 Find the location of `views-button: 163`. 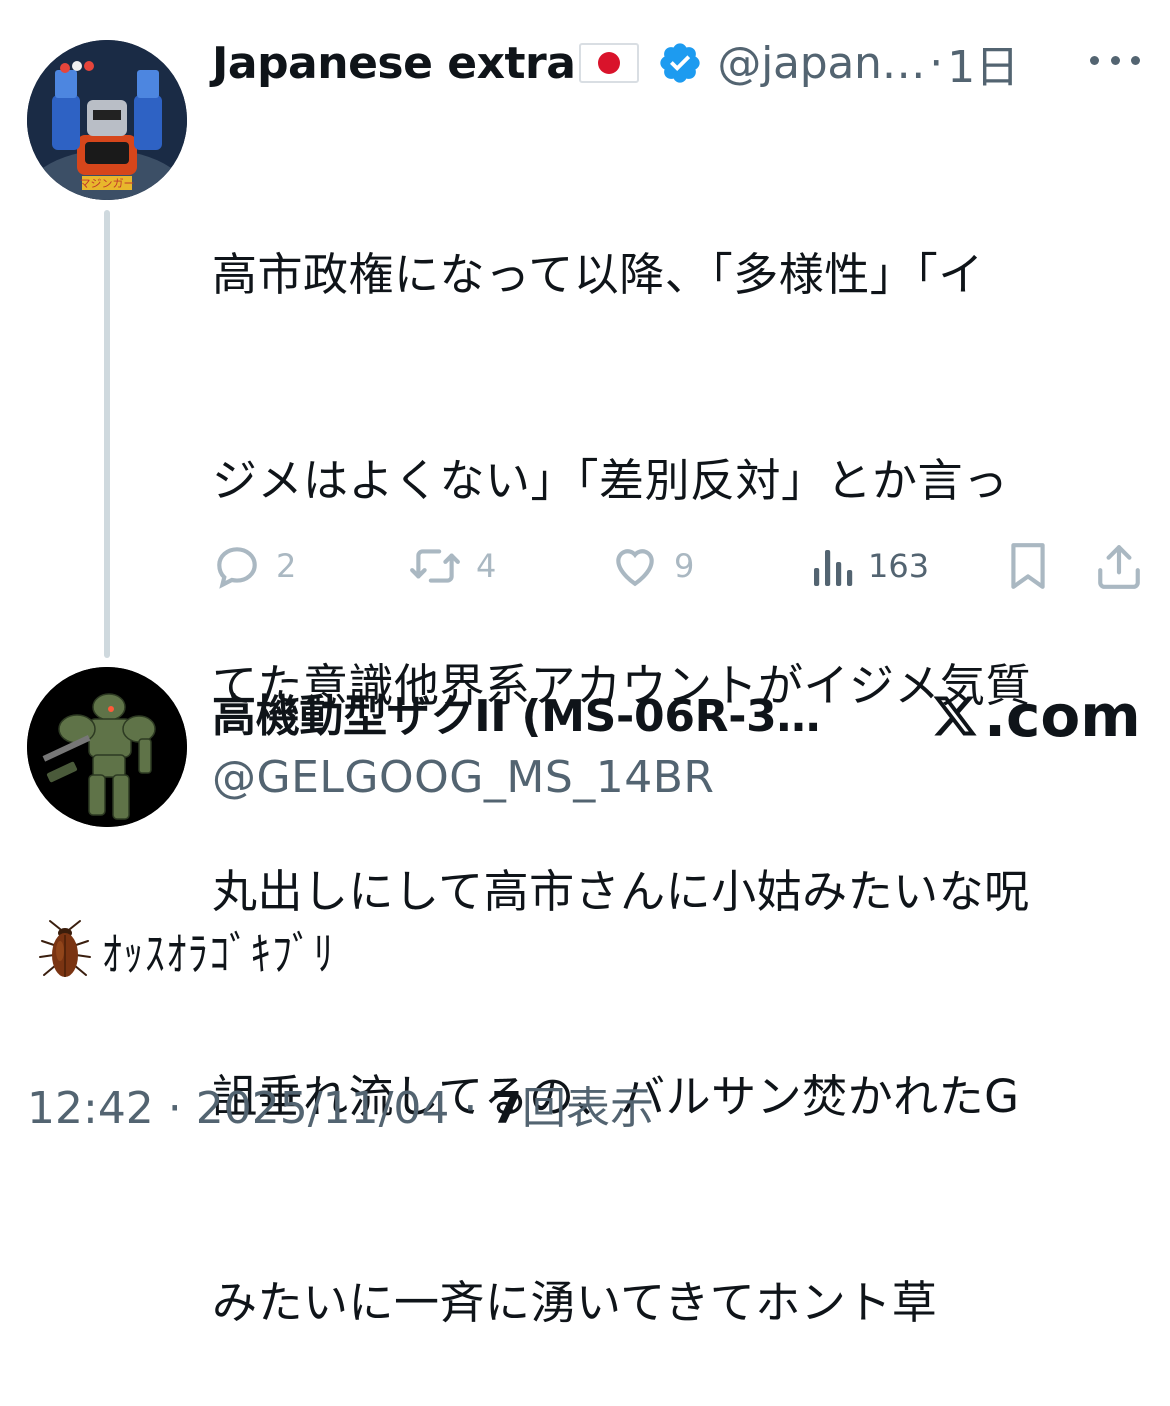

views-button: 163 is located at coordinates (869, 566).